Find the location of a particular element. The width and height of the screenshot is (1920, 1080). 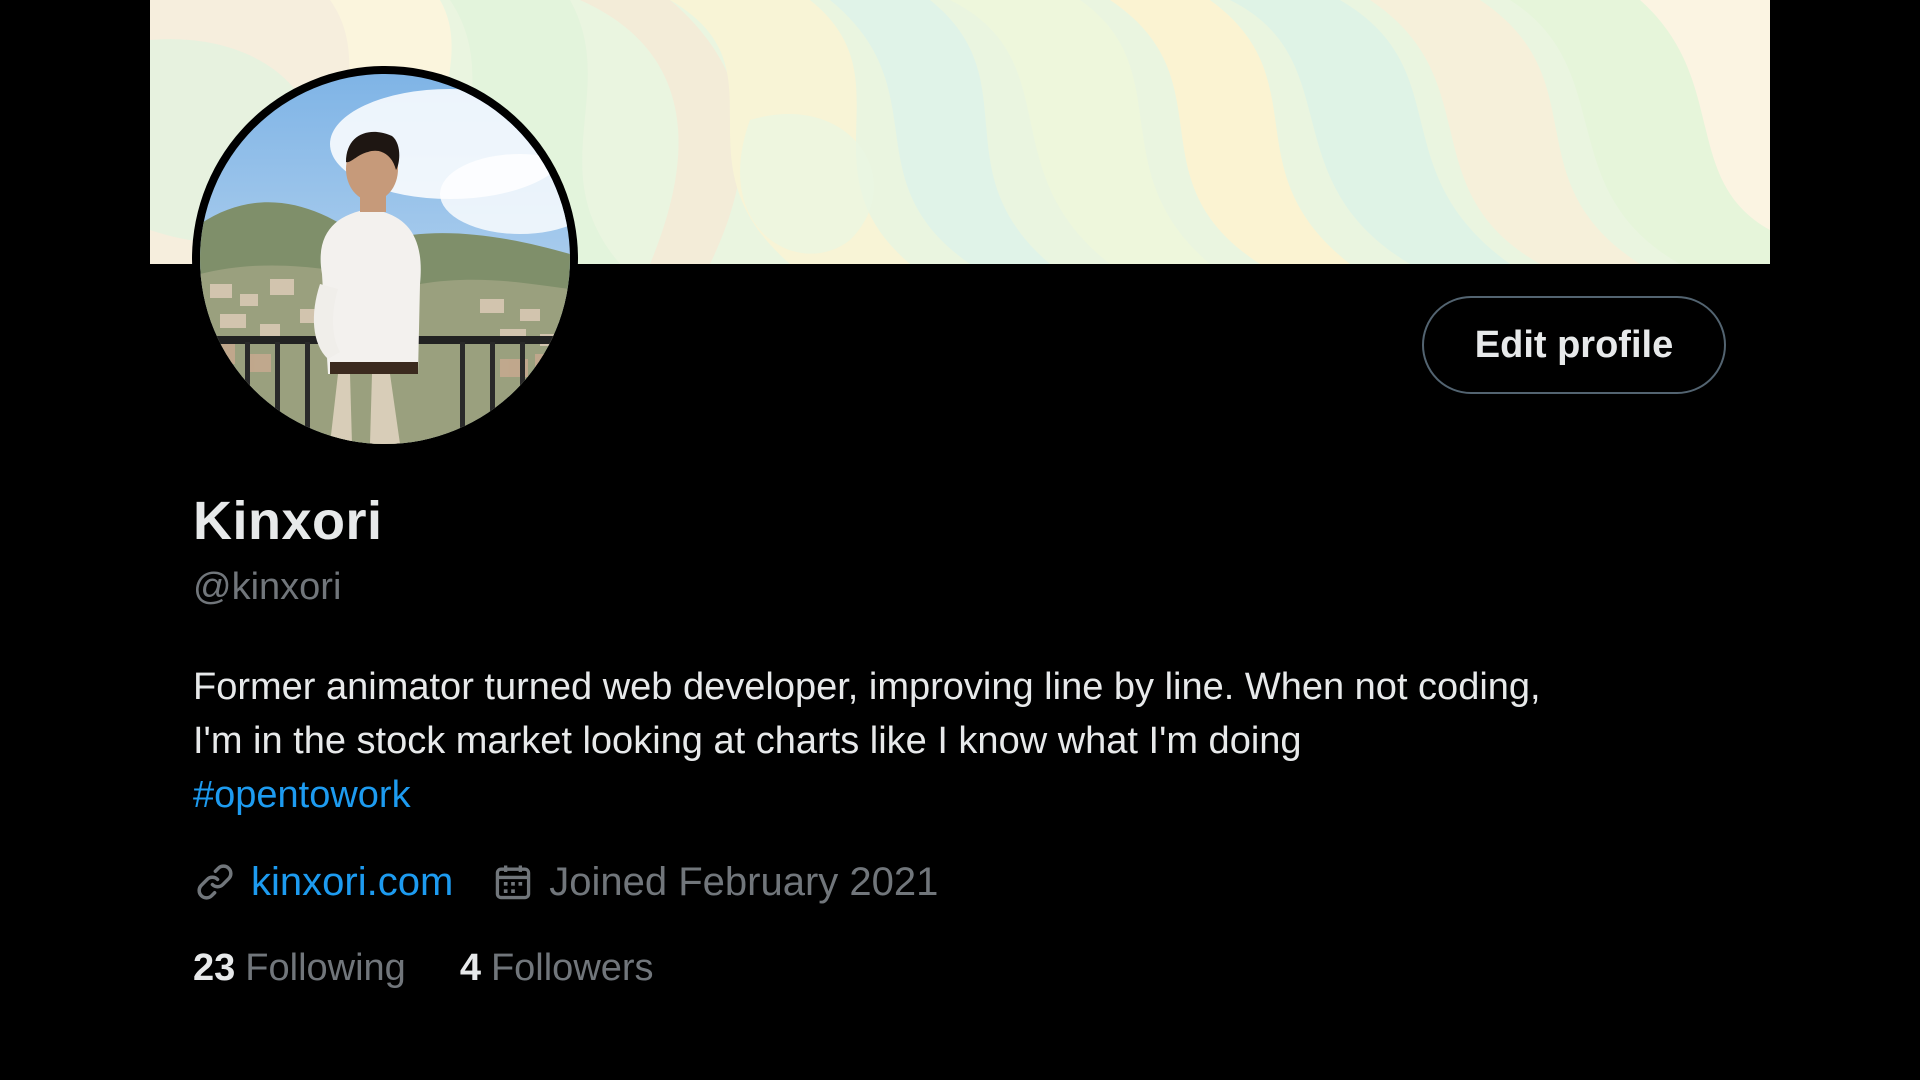

edit-profile-button: Edit profile is located at coordinates (1574, 345).